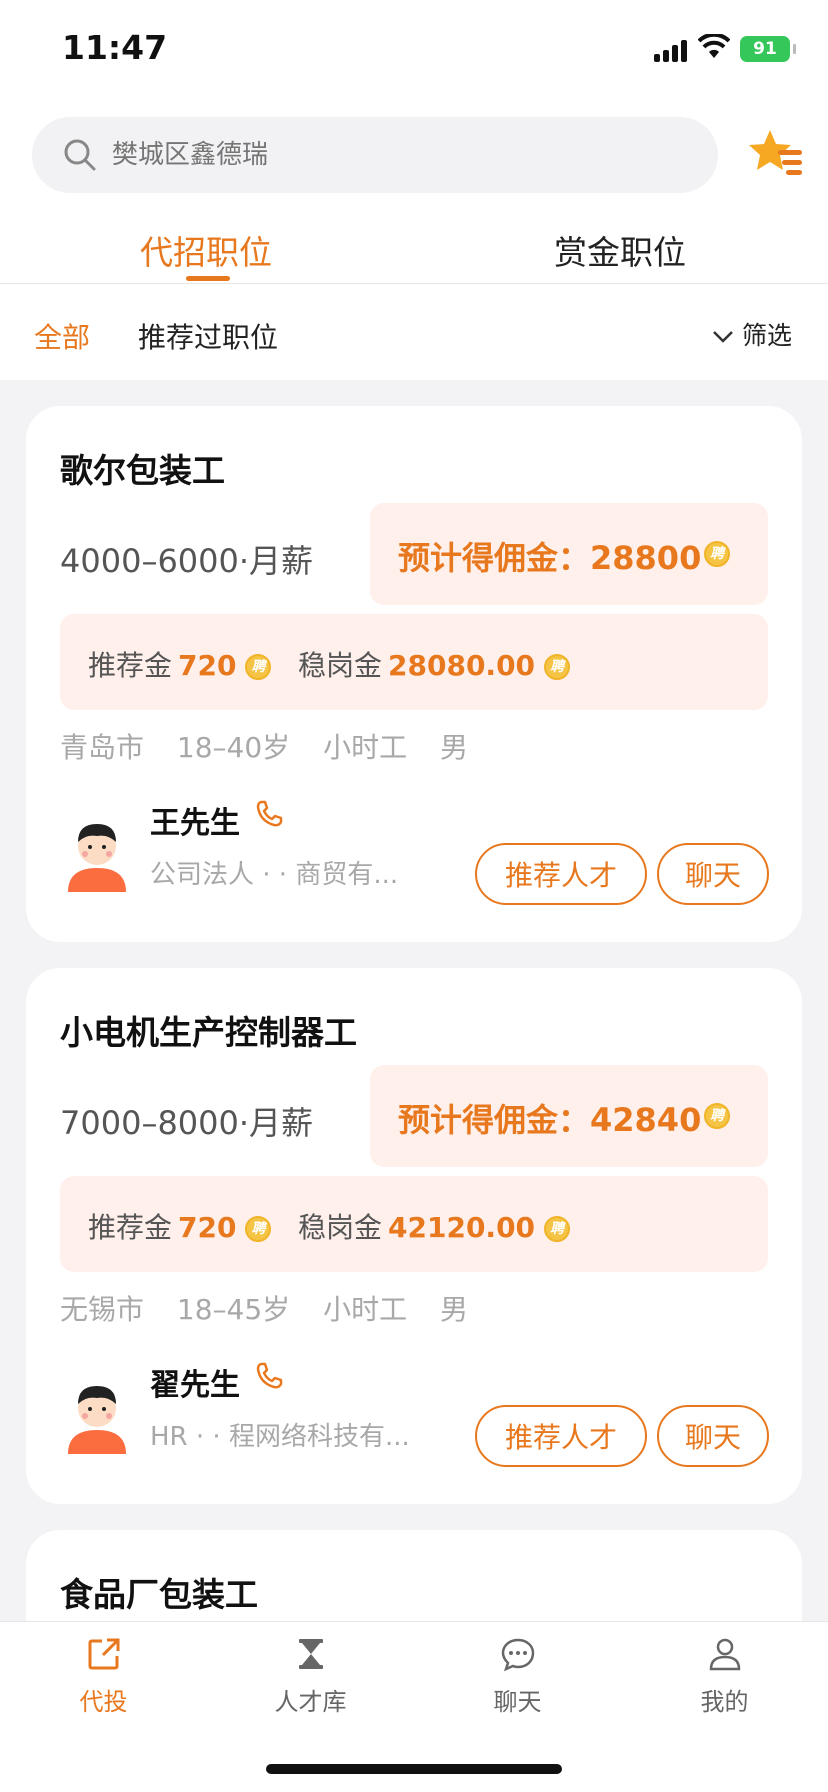 The image size is (828, 1792). Describe the element at coordinates (462, 1227) in the screenshot. I see `retention-value: 42120.00` at that location.